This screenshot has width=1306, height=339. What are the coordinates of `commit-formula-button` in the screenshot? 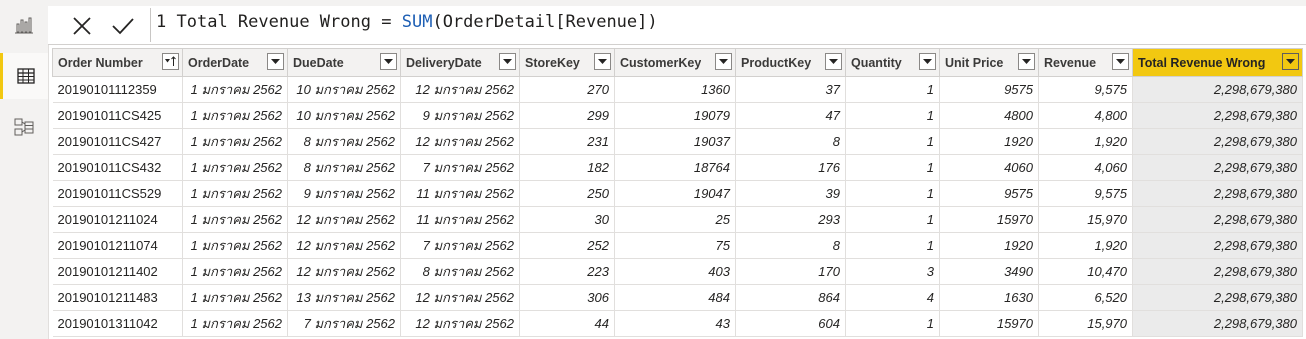 It's located at (123, 26).